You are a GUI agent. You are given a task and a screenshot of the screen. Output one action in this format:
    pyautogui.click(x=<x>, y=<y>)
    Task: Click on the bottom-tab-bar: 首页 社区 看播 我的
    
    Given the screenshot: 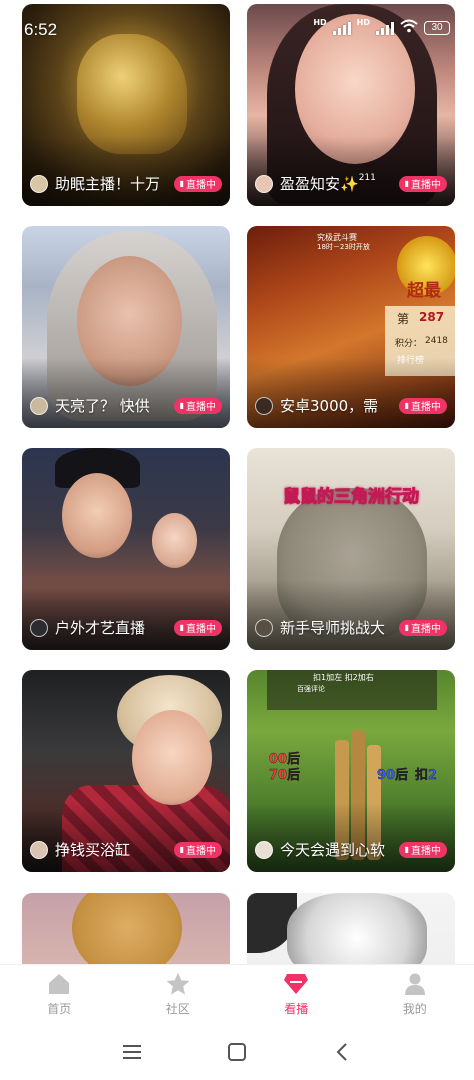 What is the action you would take?
    pyautogui.click(x=237, y=994)
    